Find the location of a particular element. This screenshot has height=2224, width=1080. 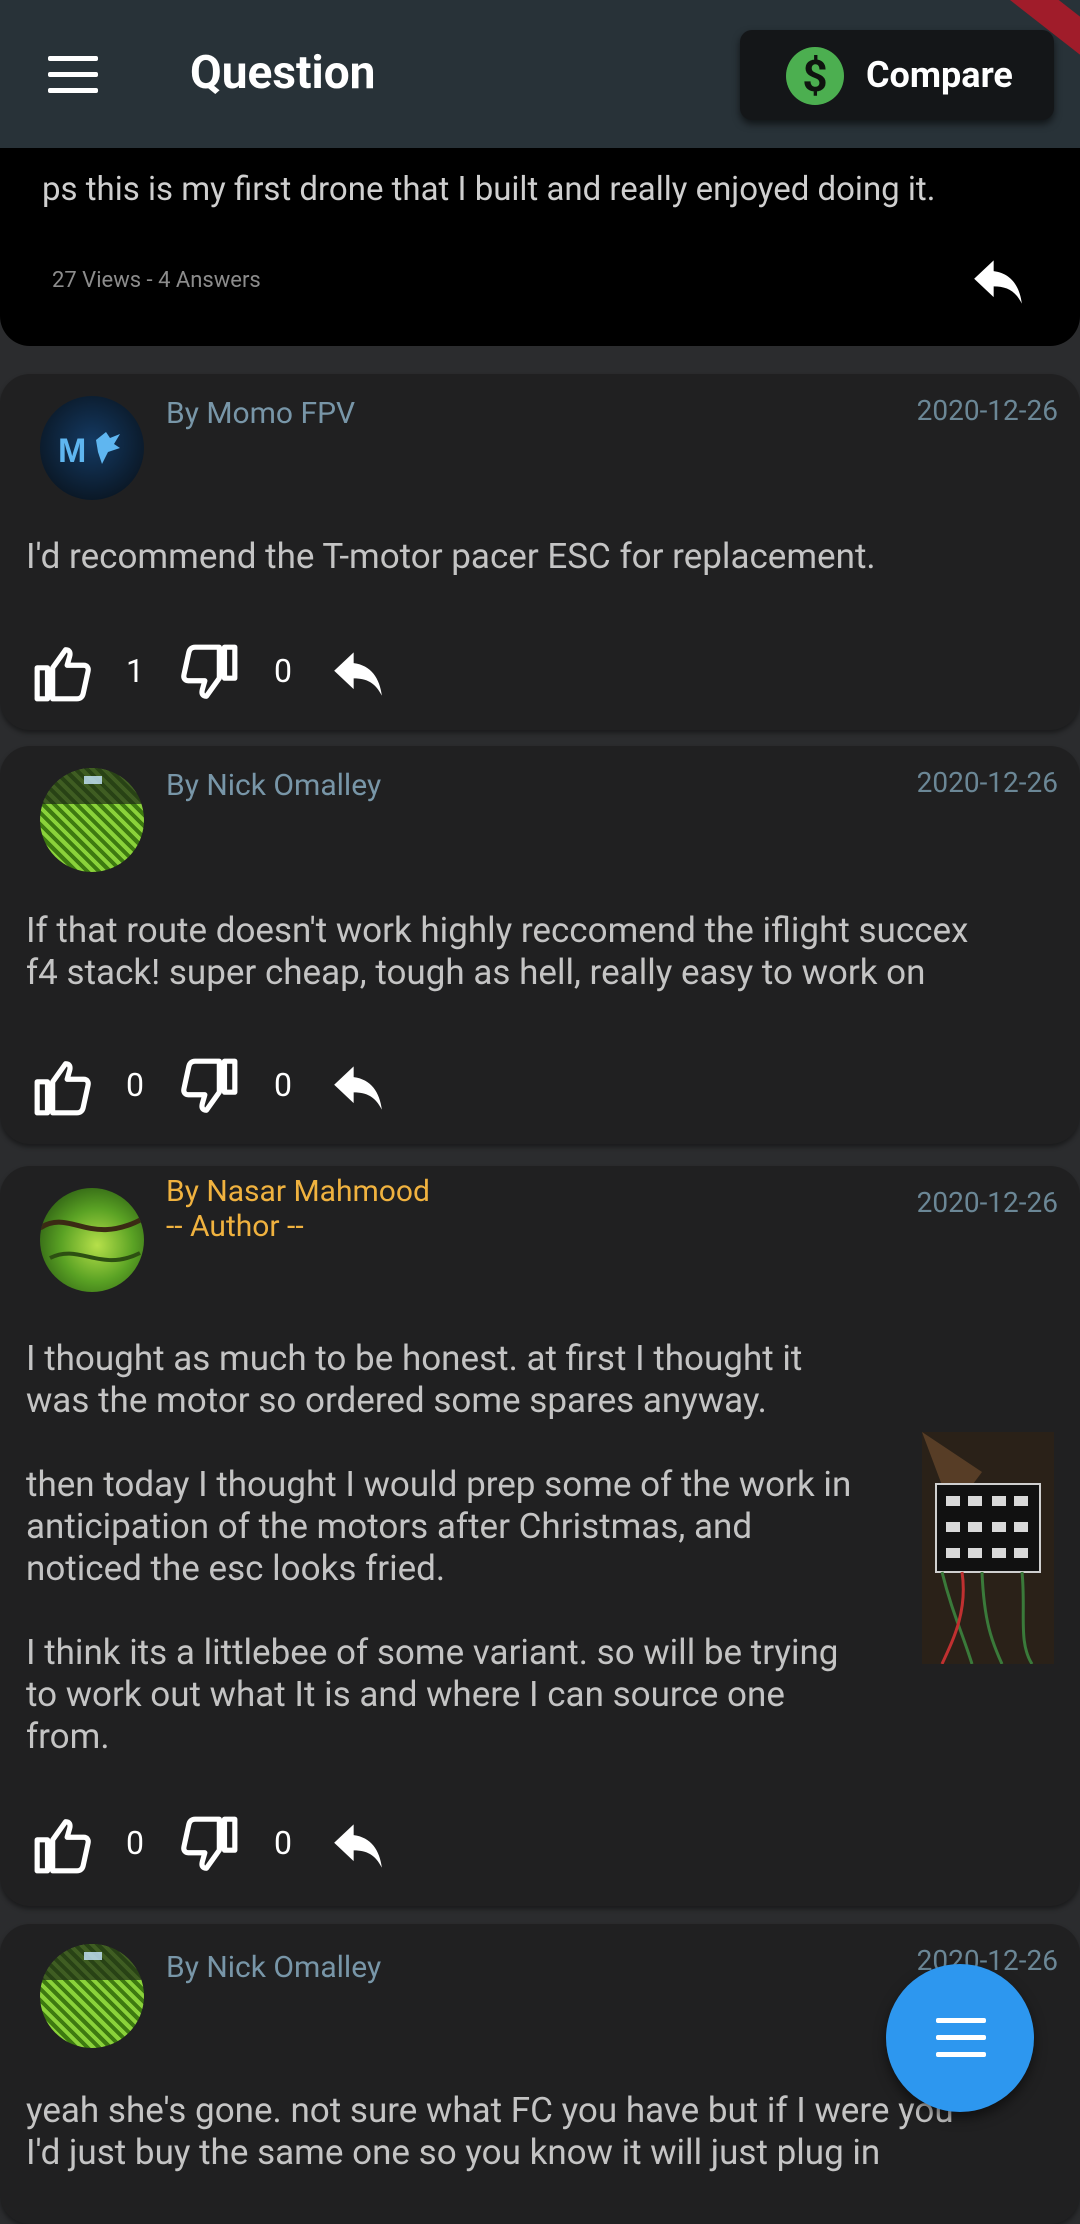

fab-menu-icon is located at coordinates (961, 2020).